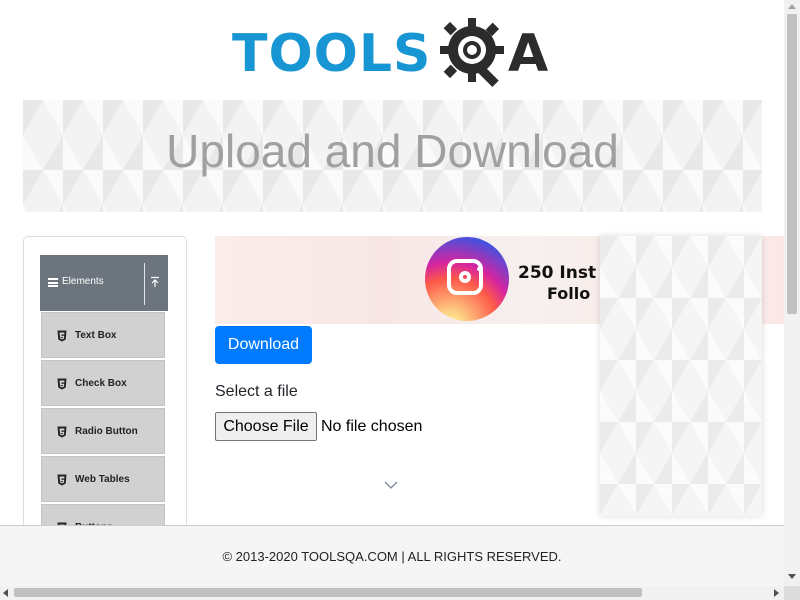 This screenshot has height=600, width=800. I want to click on scroll-up-icon, so click(792, 6).